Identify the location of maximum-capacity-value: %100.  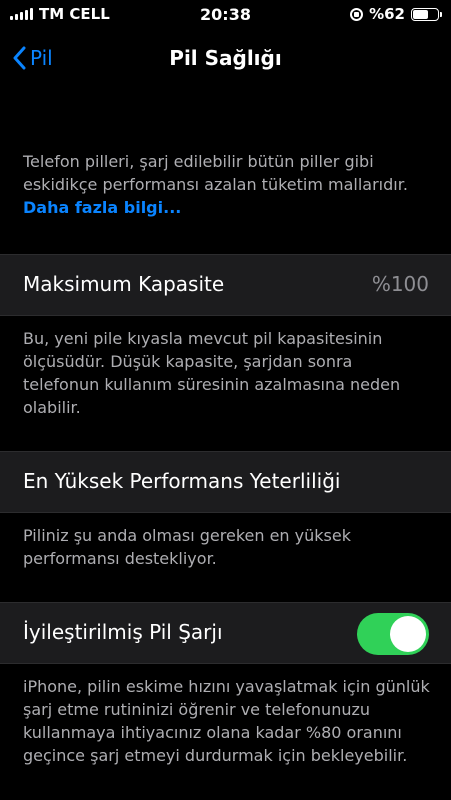
(400, 284).